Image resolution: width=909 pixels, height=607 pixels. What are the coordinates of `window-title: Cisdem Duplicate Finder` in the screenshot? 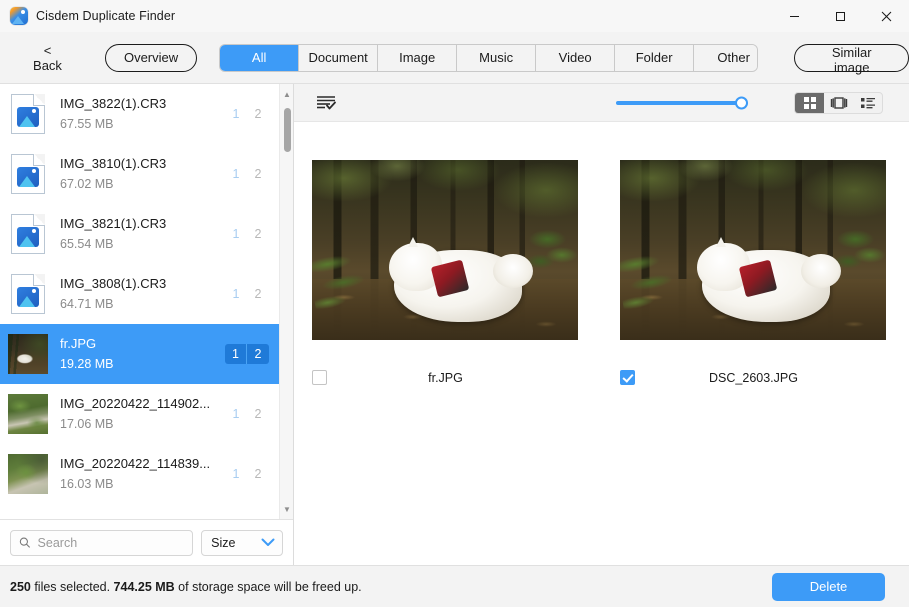 It's located at (106, 16).